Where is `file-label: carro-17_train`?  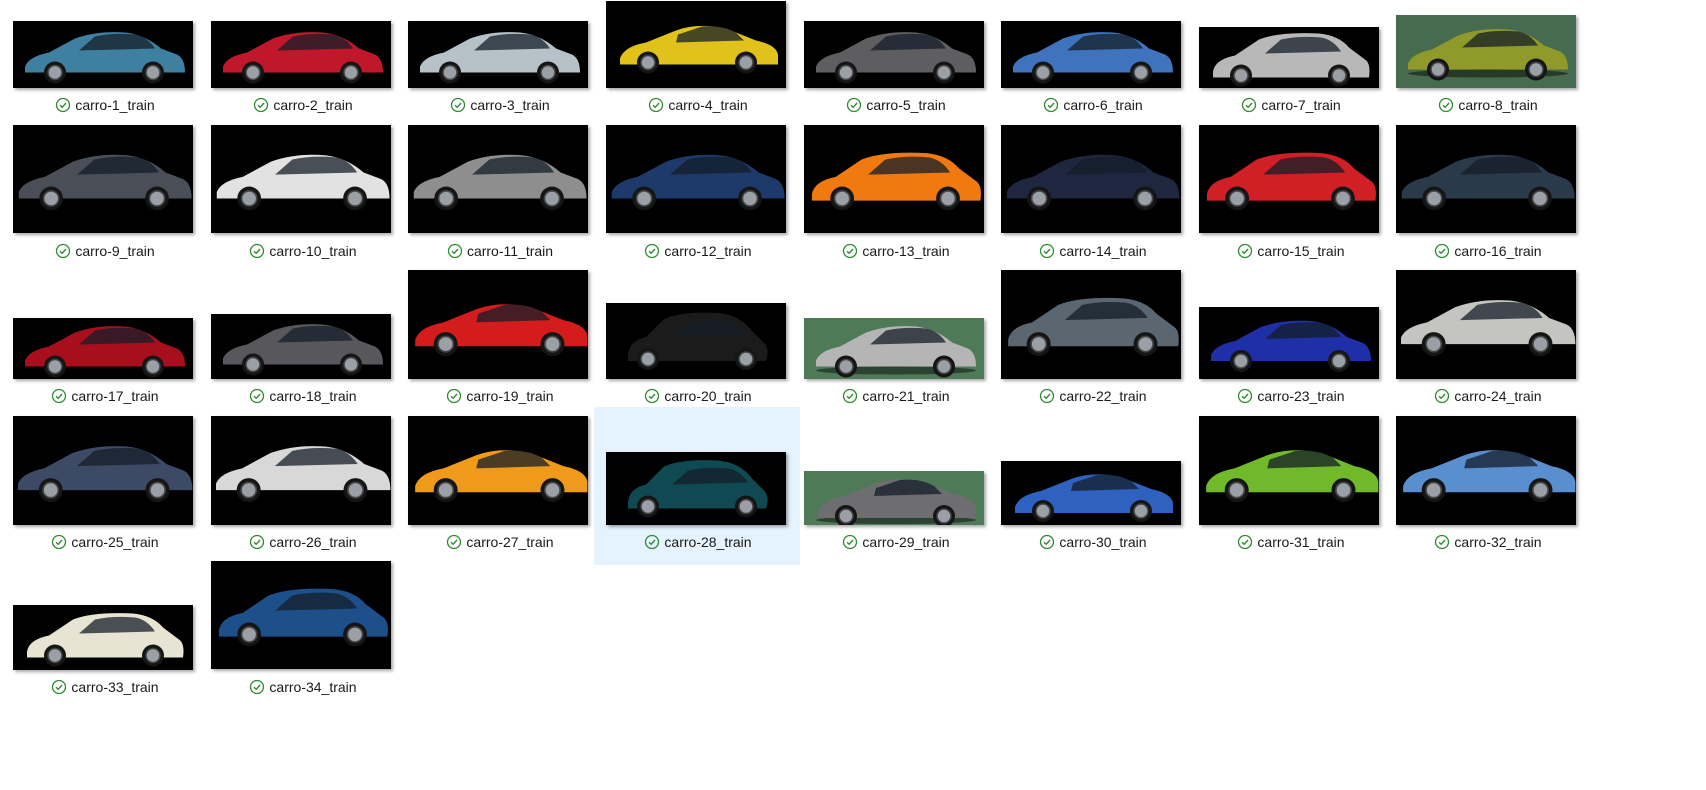
file-label: carro-17_train is located at coordinates (105, 396).